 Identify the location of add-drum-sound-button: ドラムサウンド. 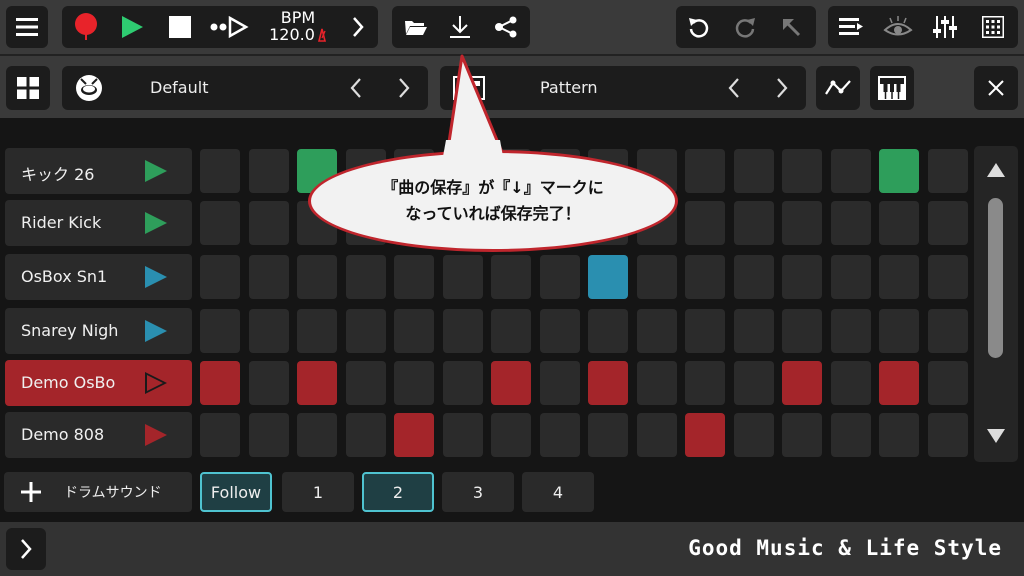
(98, 492).